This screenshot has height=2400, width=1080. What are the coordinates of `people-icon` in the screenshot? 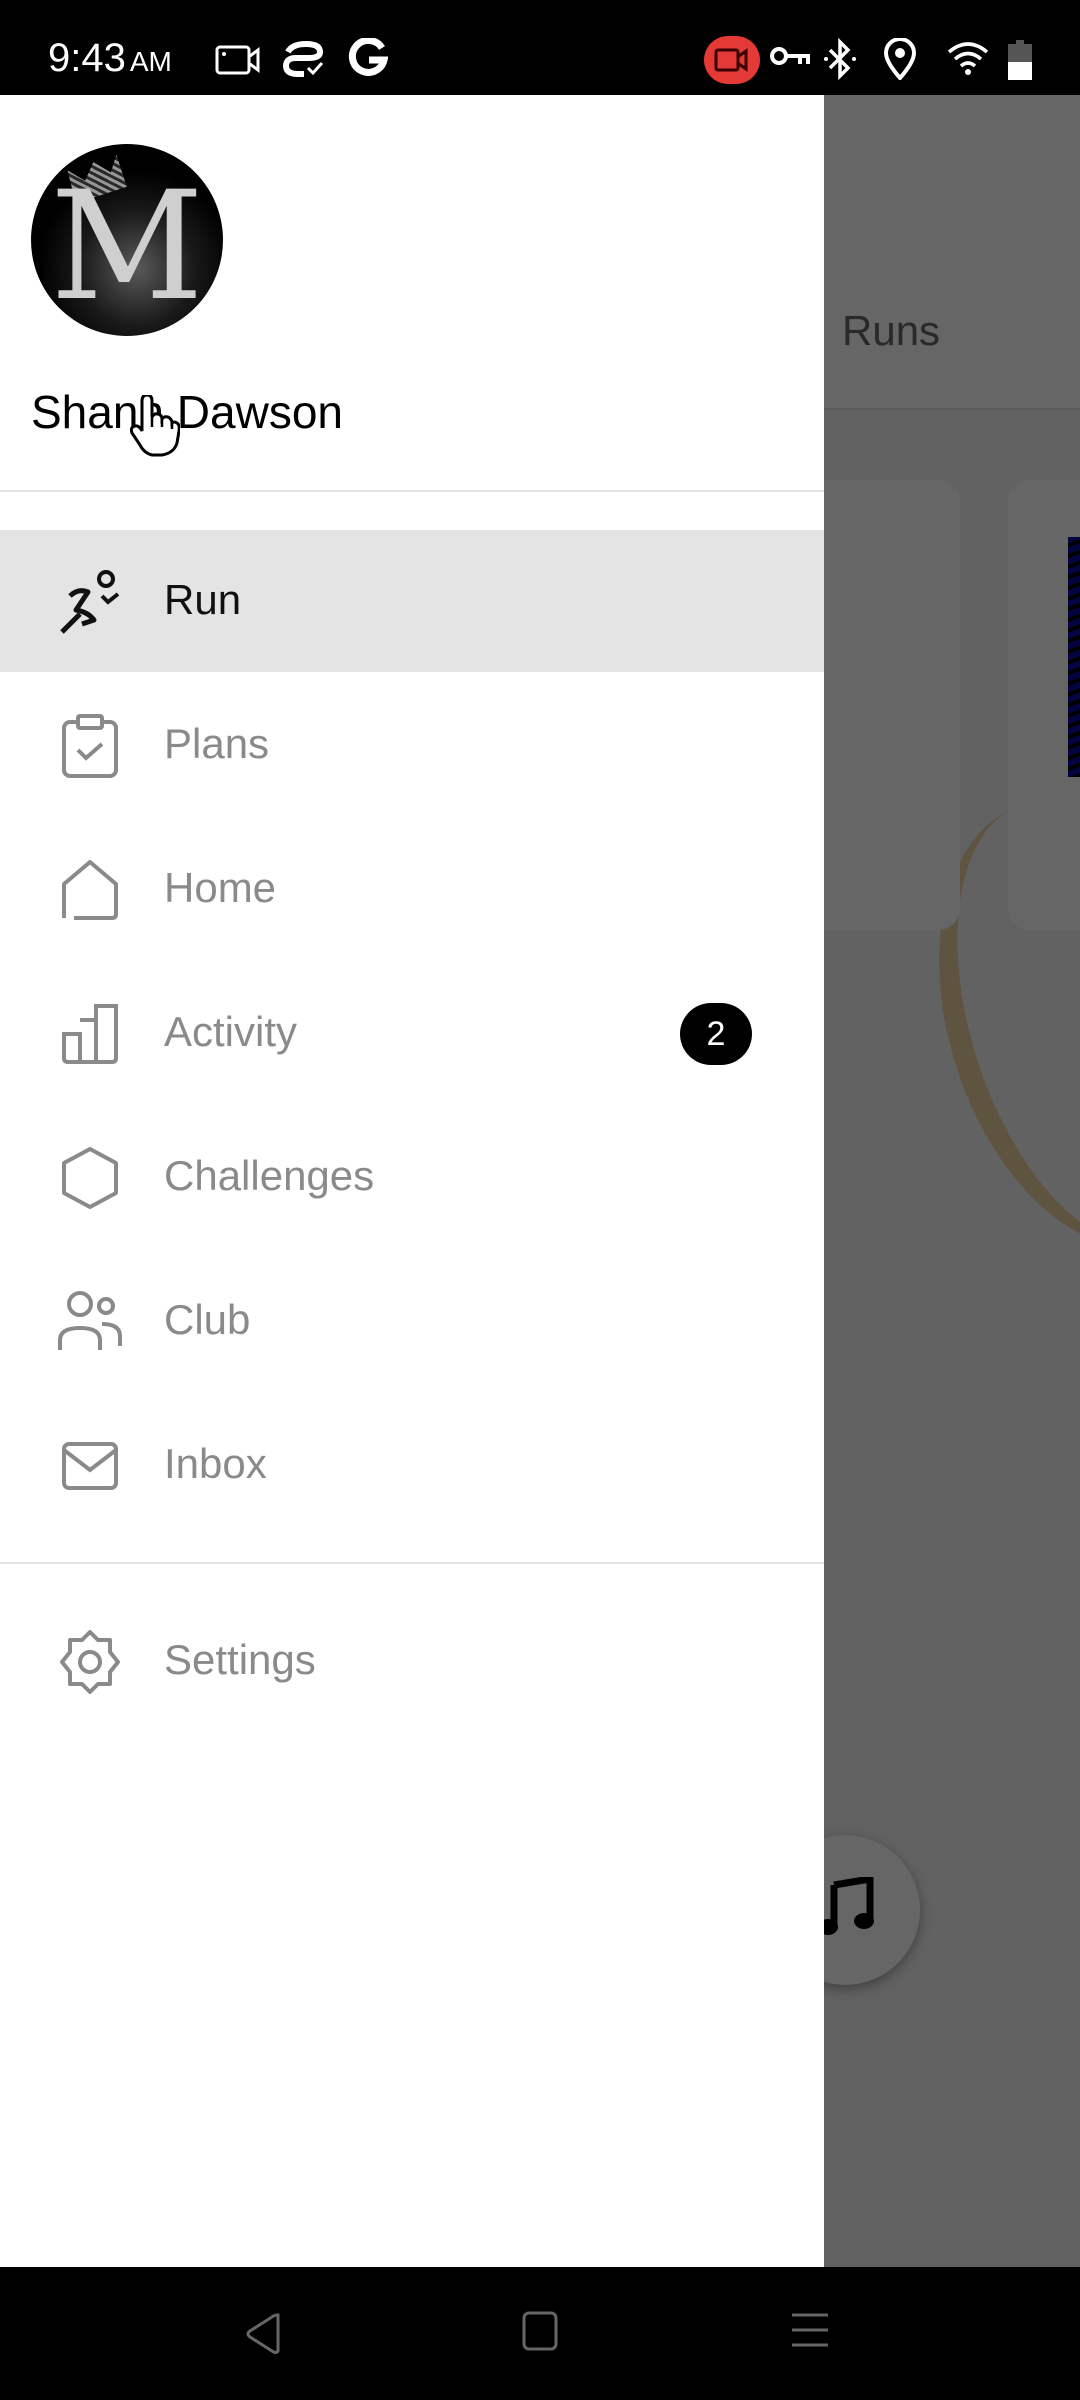 It's located at (90, 1322).